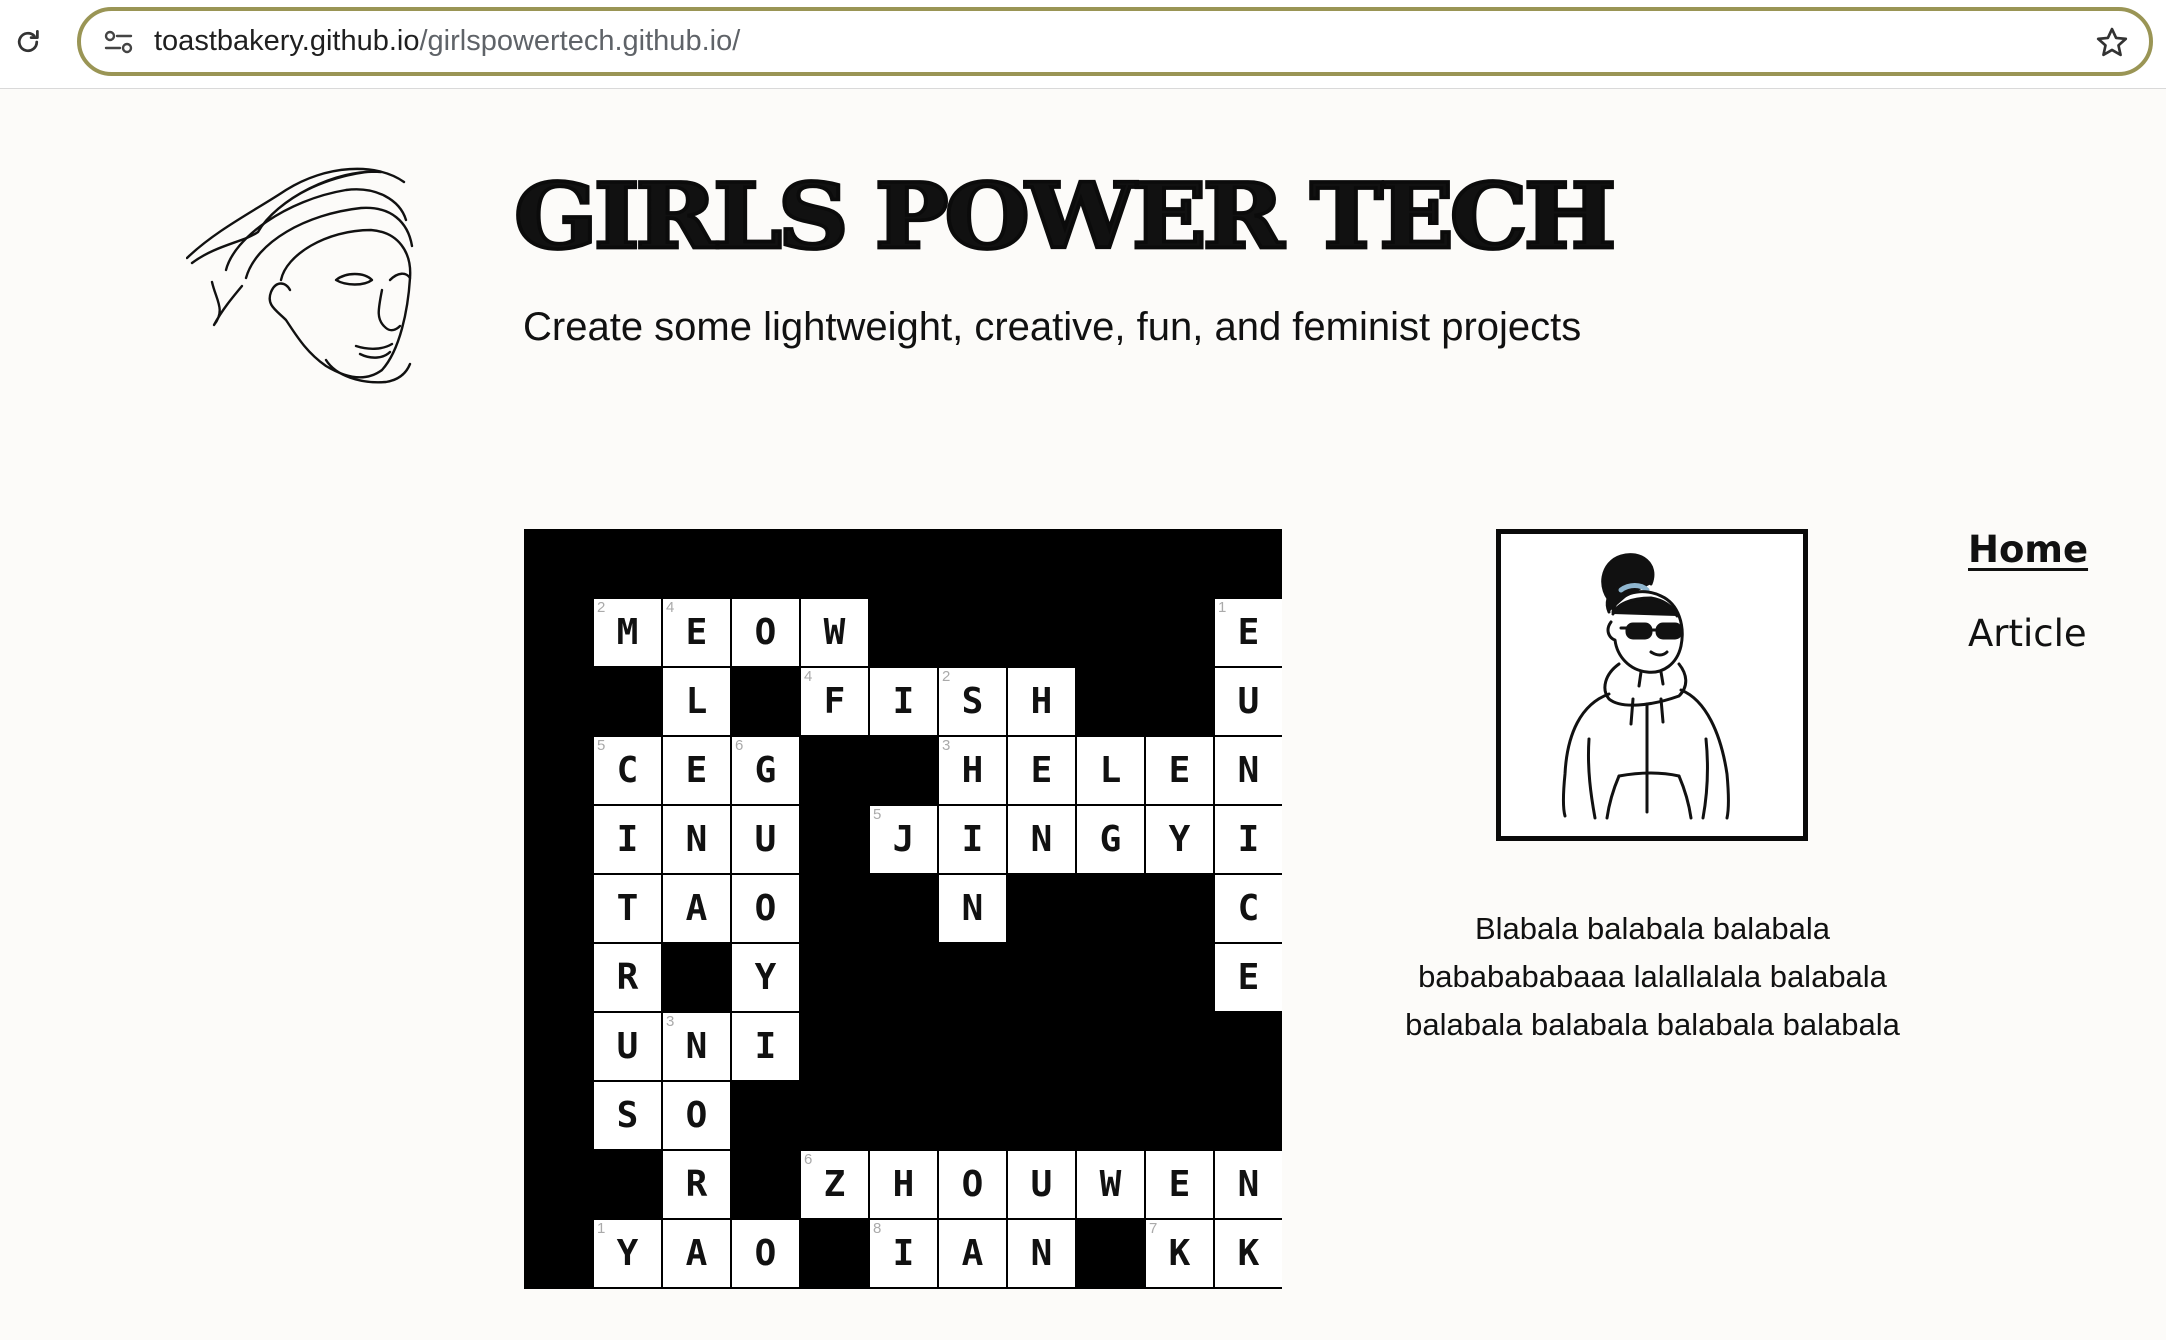  I want to click on crossword-letter: W, so click(834, 632).